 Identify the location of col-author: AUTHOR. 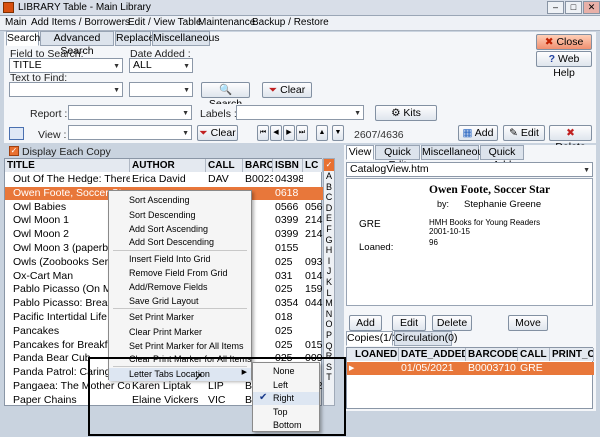
(168, 165).